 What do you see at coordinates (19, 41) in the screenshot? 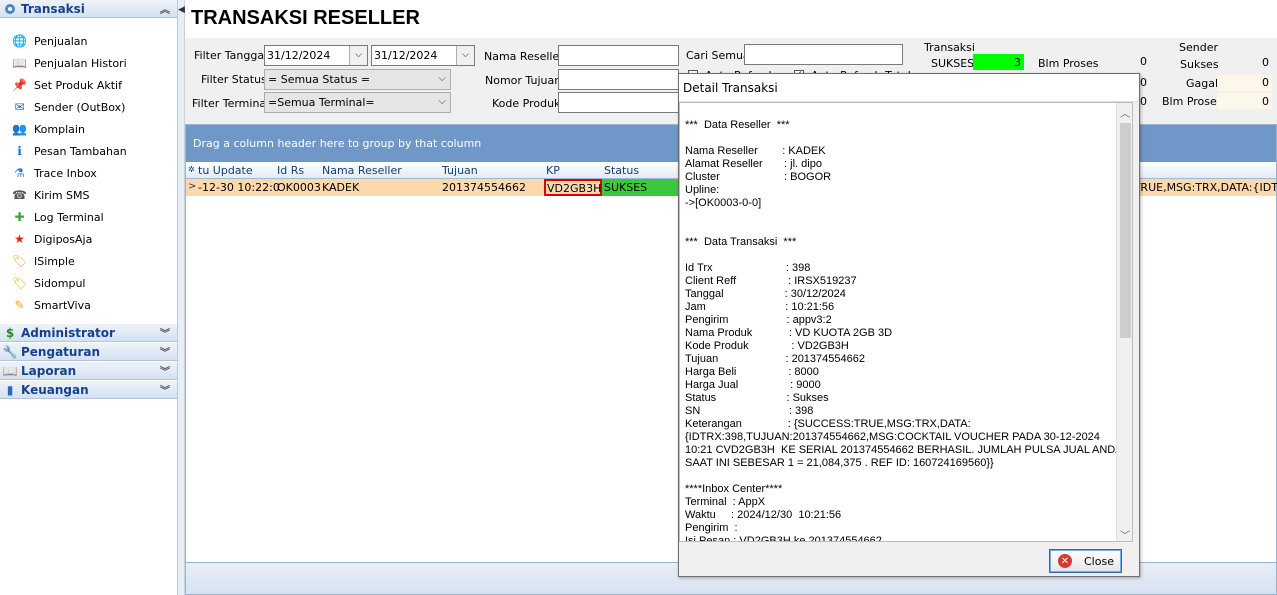
I see `globe-icon: 🌐` at bounding box center [19, 41].